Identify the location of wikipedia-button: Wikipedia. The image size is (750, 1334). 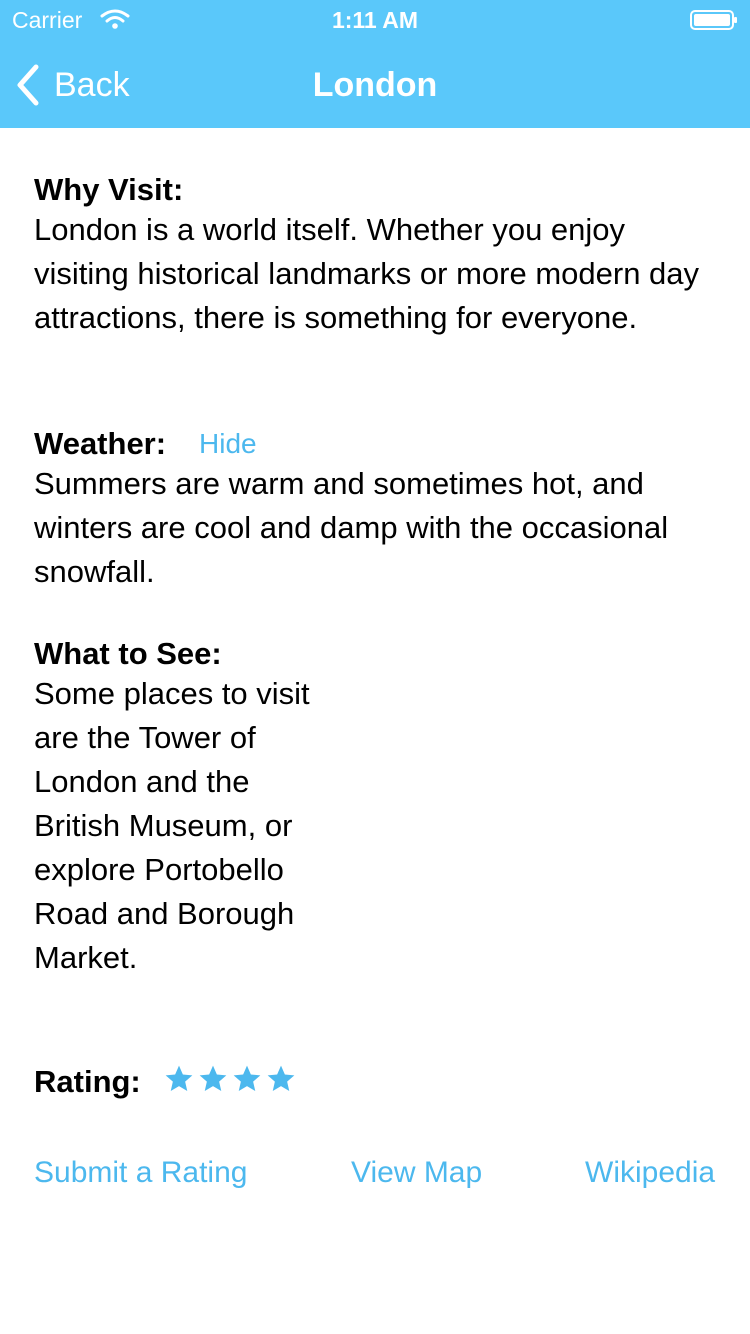
(650, 1173).